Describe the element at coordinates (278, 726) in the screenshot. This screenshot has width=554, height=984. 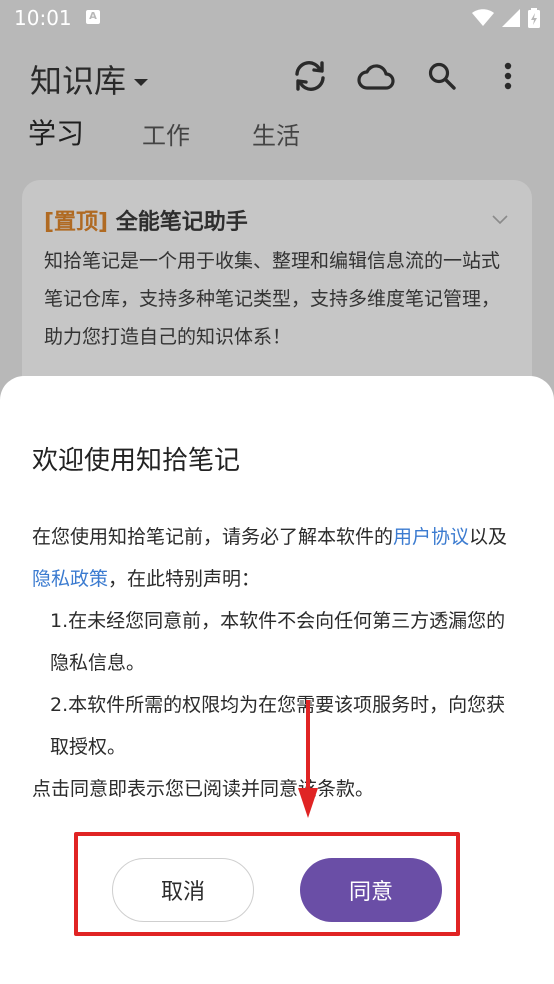
I see `dialog-point-2: 2.本软件所需的权限均为在您需要该项服务时，向您获取授权。` at that location.